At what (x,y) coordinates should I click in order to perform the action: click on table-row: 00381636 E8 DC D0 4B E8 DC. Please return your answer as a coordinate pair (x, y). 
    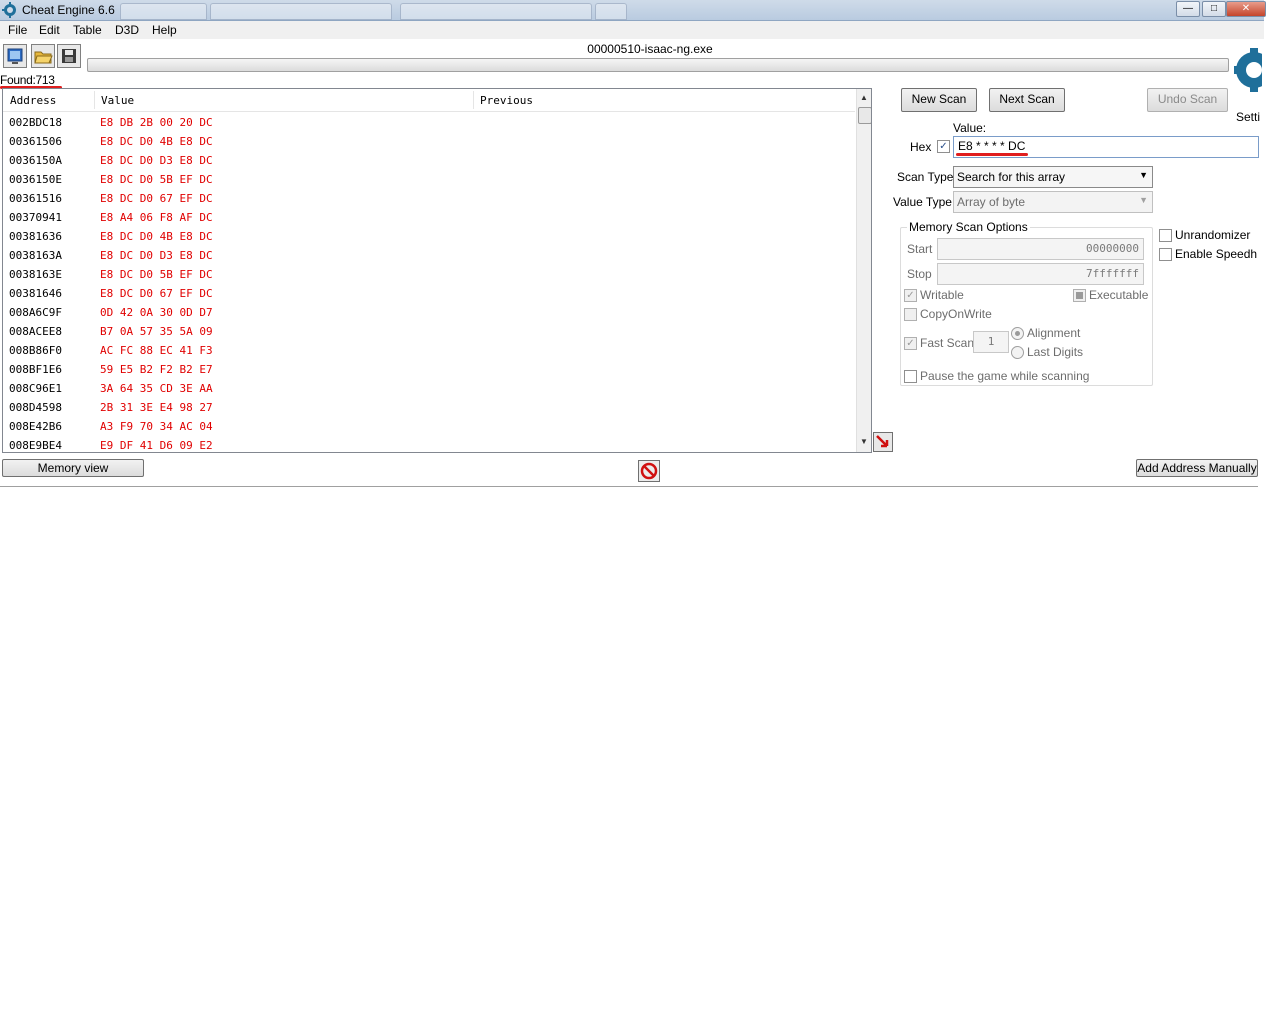
    Looking at the image, I should click on (429, 236).